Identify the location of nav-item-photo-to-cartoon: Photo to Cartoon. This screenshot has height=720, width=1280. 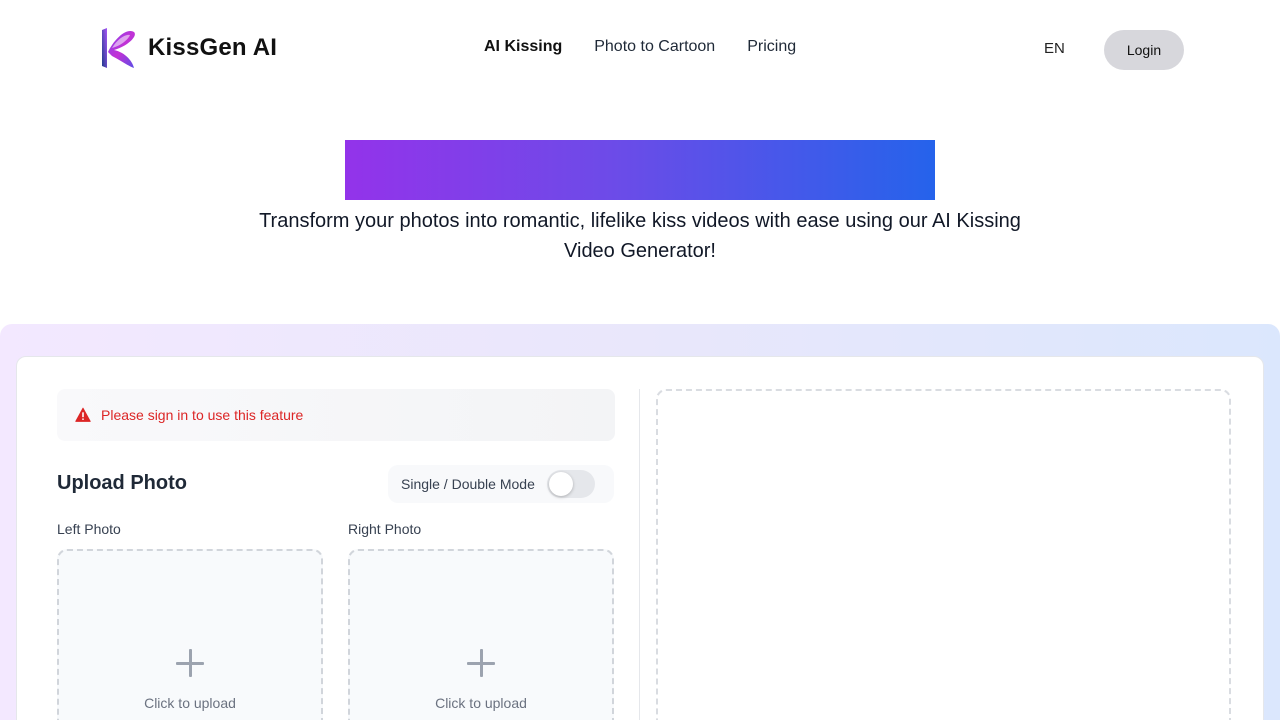
(654, 47).